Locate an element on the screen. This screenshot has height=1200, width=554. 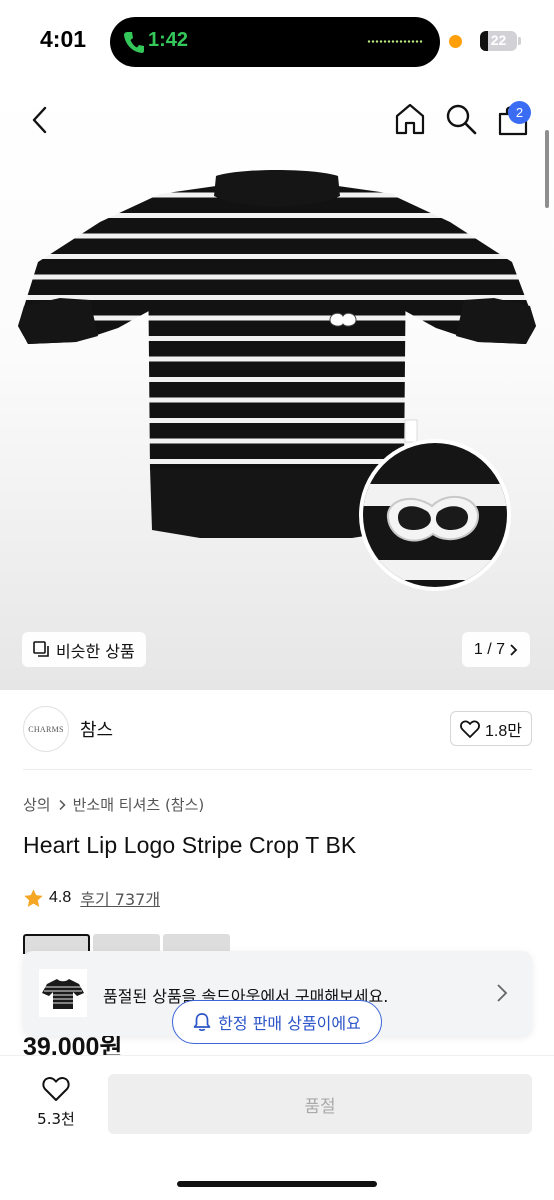
breadcrumb: 상의 반소매 티셔츠 (참스) is located at coordinates (113, 804).